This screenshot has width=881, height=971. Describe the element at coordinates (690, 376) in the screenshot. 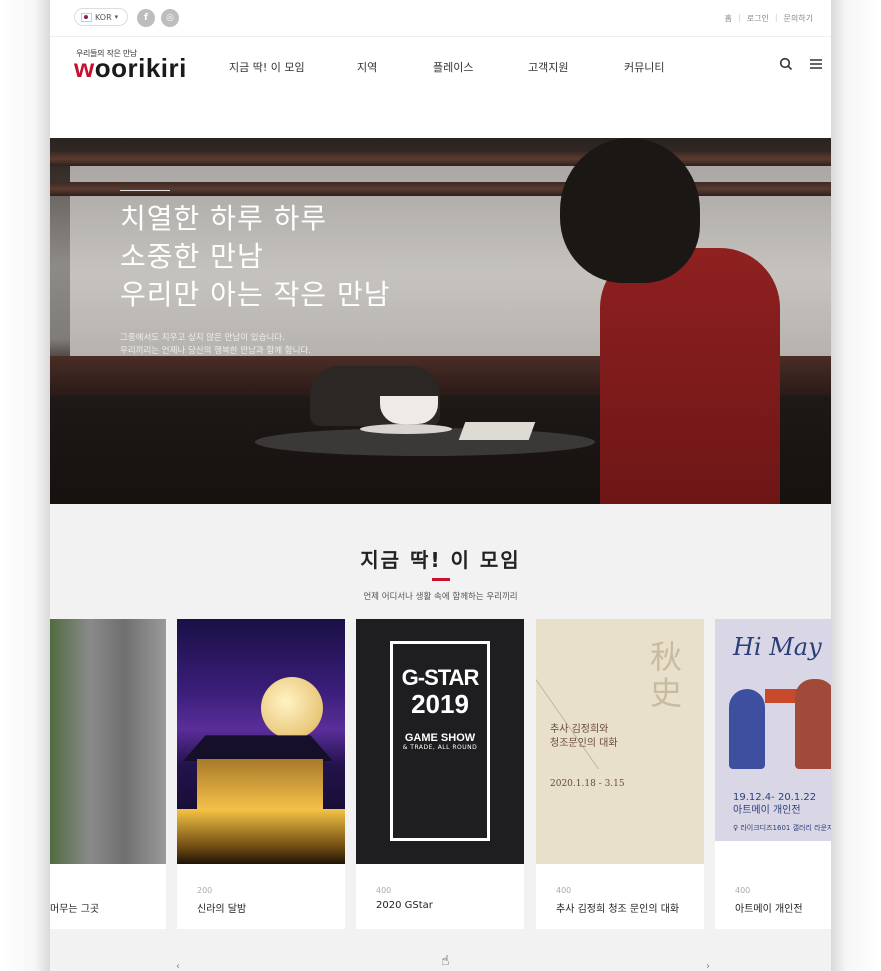

I see `hero-person-body` at that location.